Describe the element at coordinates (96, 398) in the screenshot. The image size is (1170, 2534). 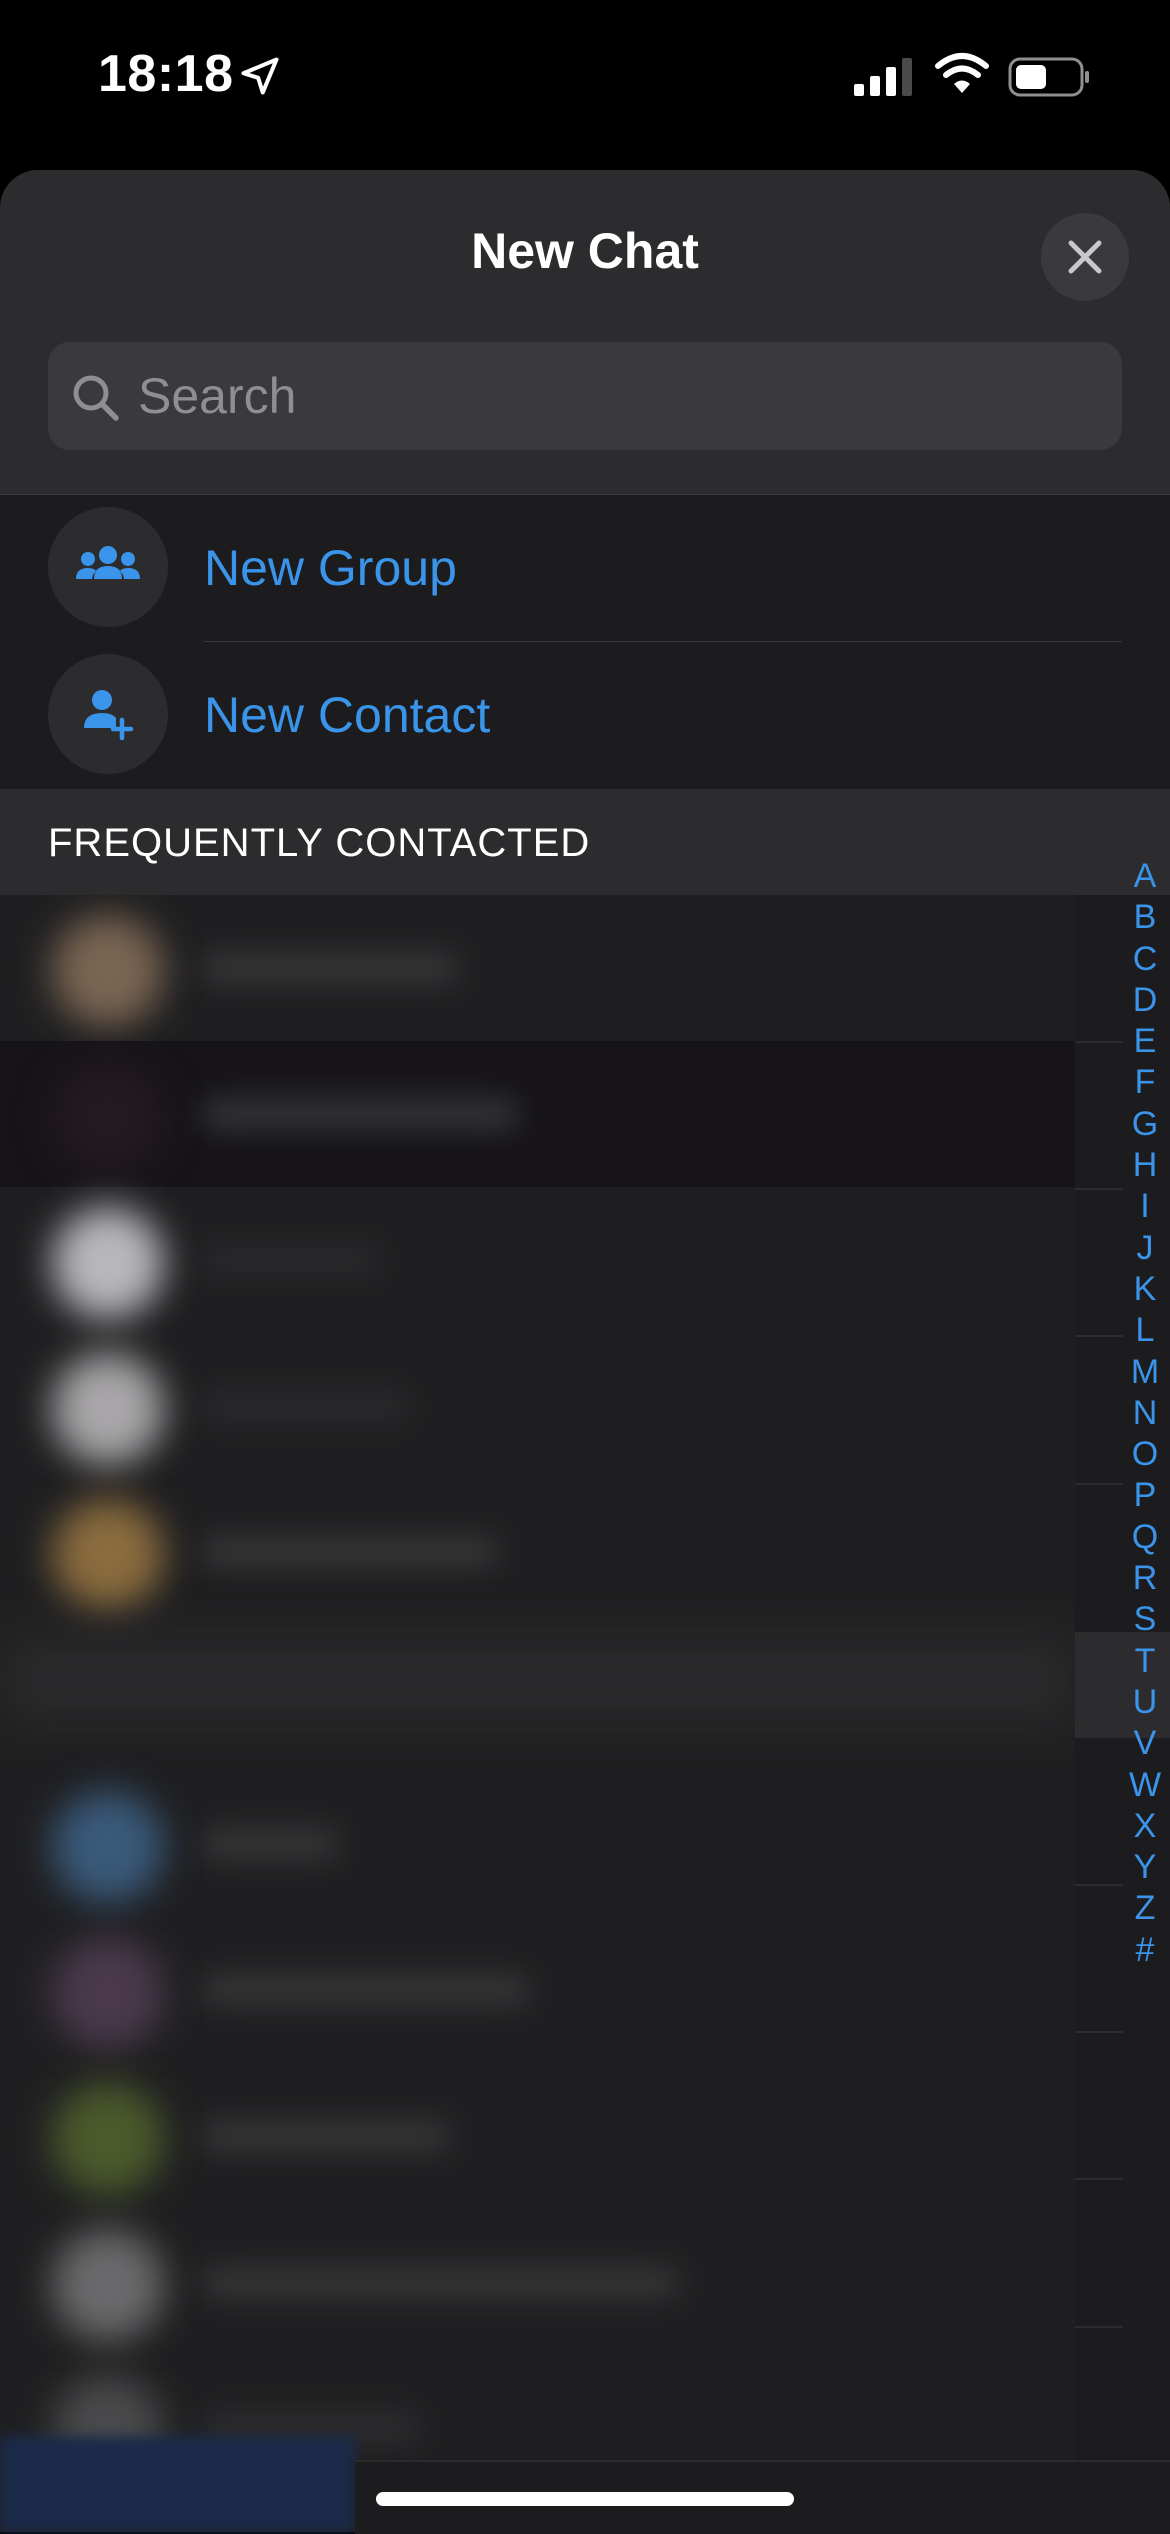
I see `search-icon` at that location.